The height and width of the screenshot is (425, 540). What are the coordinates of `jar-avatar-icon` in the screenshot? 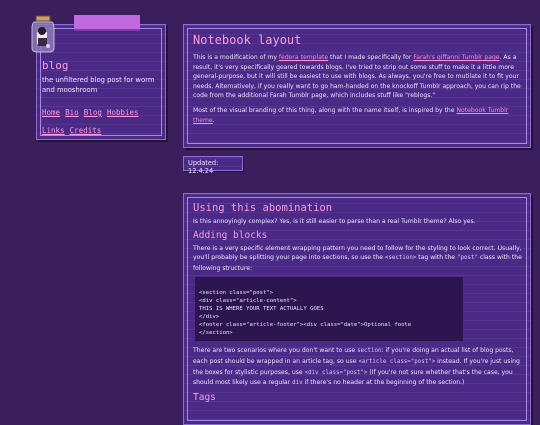 It's located at (43, 34).